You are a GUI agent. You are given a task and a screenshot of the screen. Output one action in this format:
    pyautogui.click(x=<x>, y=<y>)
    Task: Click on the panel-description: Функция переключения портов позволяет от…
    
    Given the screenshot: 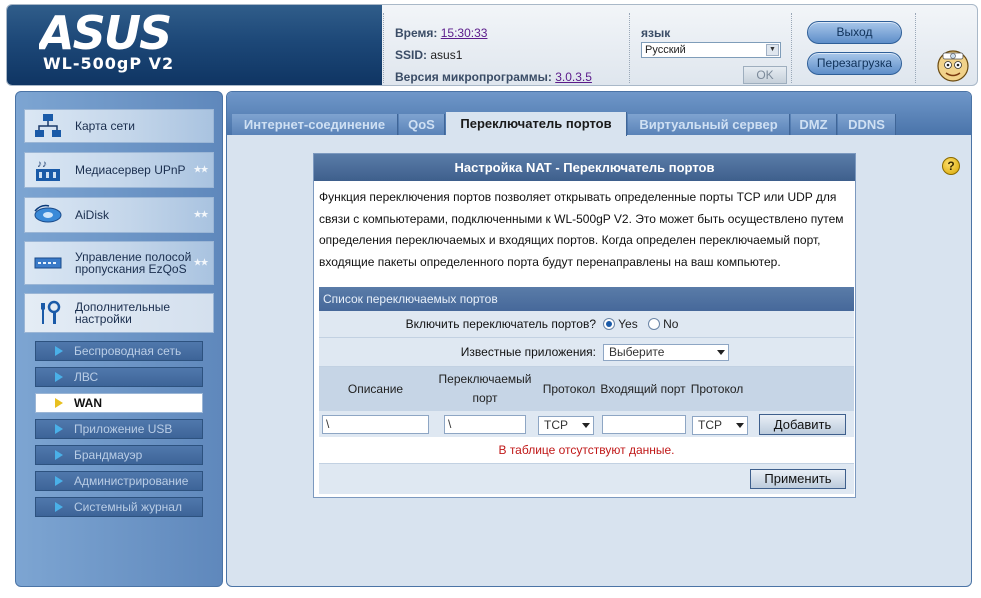 What is the action you would take?
    pyautogui.click(x=581, y=229)
    